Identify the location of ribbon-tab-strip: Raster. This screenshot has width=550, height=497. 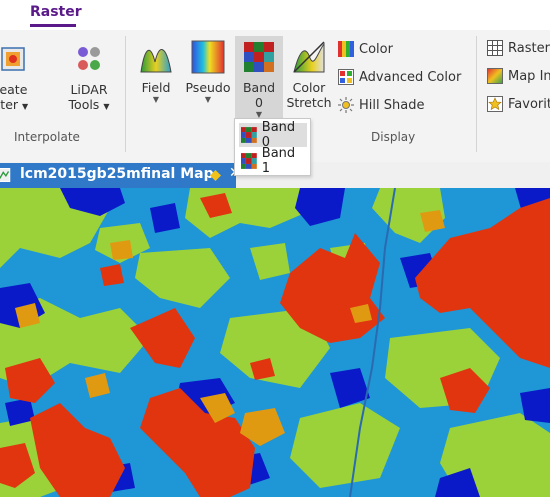
(275, 15).